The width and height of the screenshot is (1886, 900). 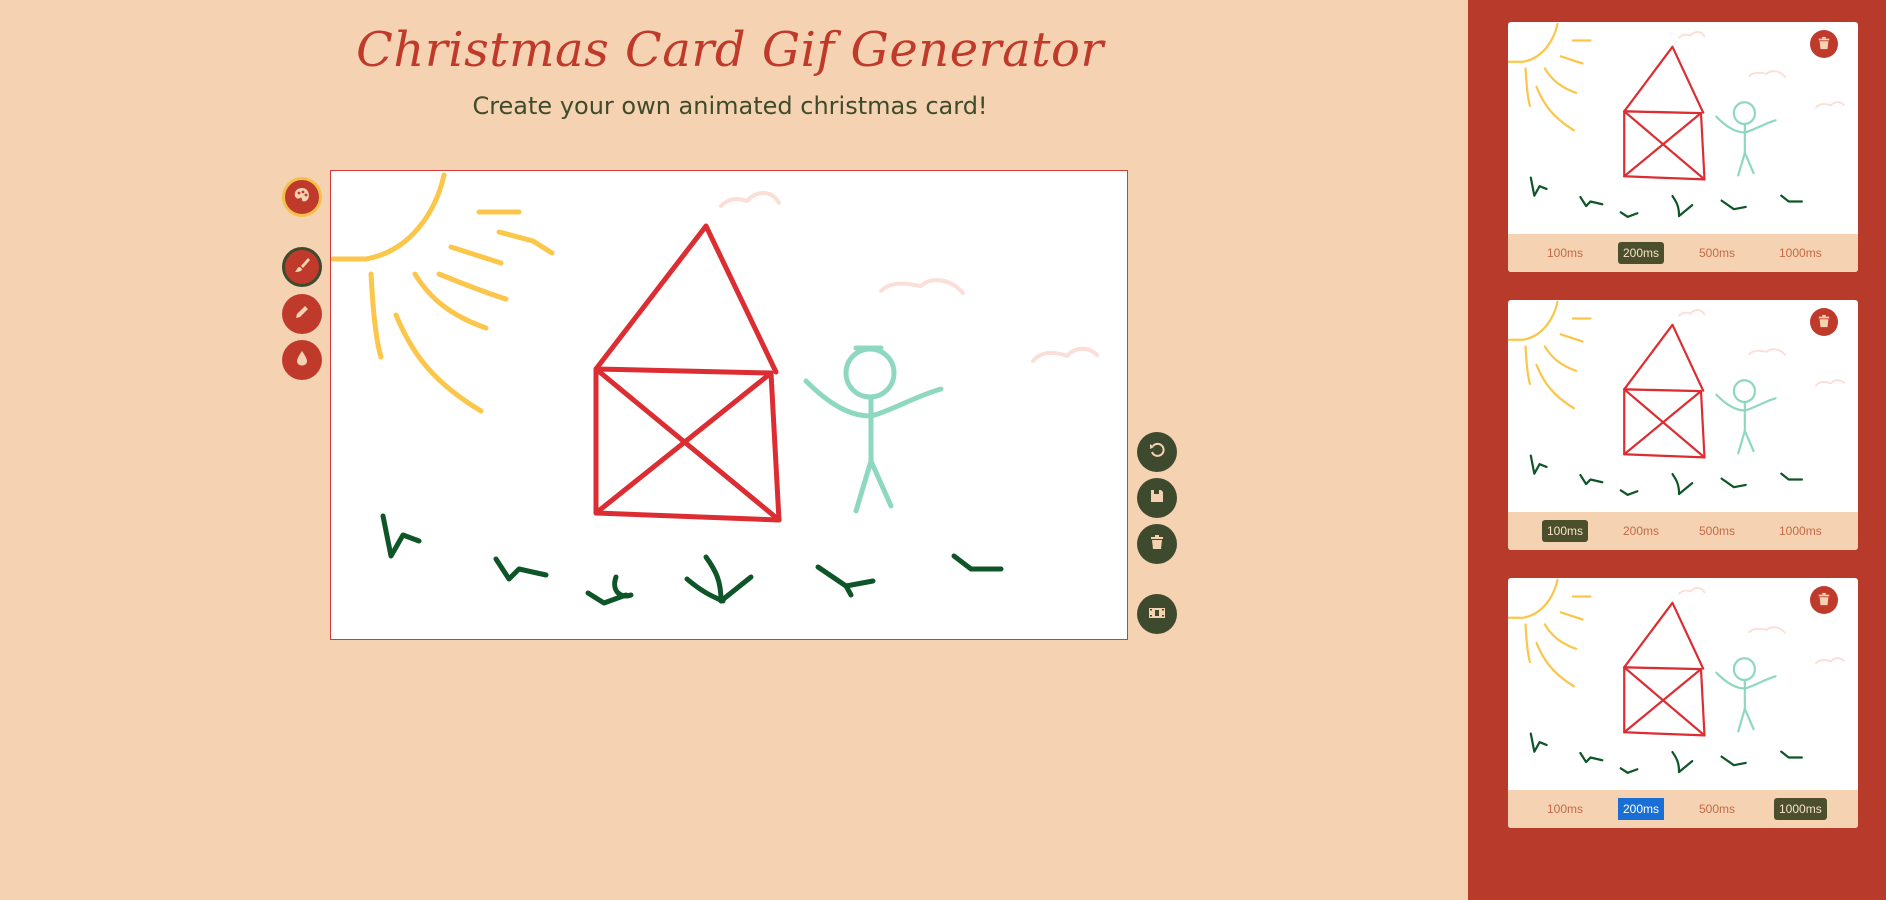 I want to click on save-icon, so click(x=1157, y=498).